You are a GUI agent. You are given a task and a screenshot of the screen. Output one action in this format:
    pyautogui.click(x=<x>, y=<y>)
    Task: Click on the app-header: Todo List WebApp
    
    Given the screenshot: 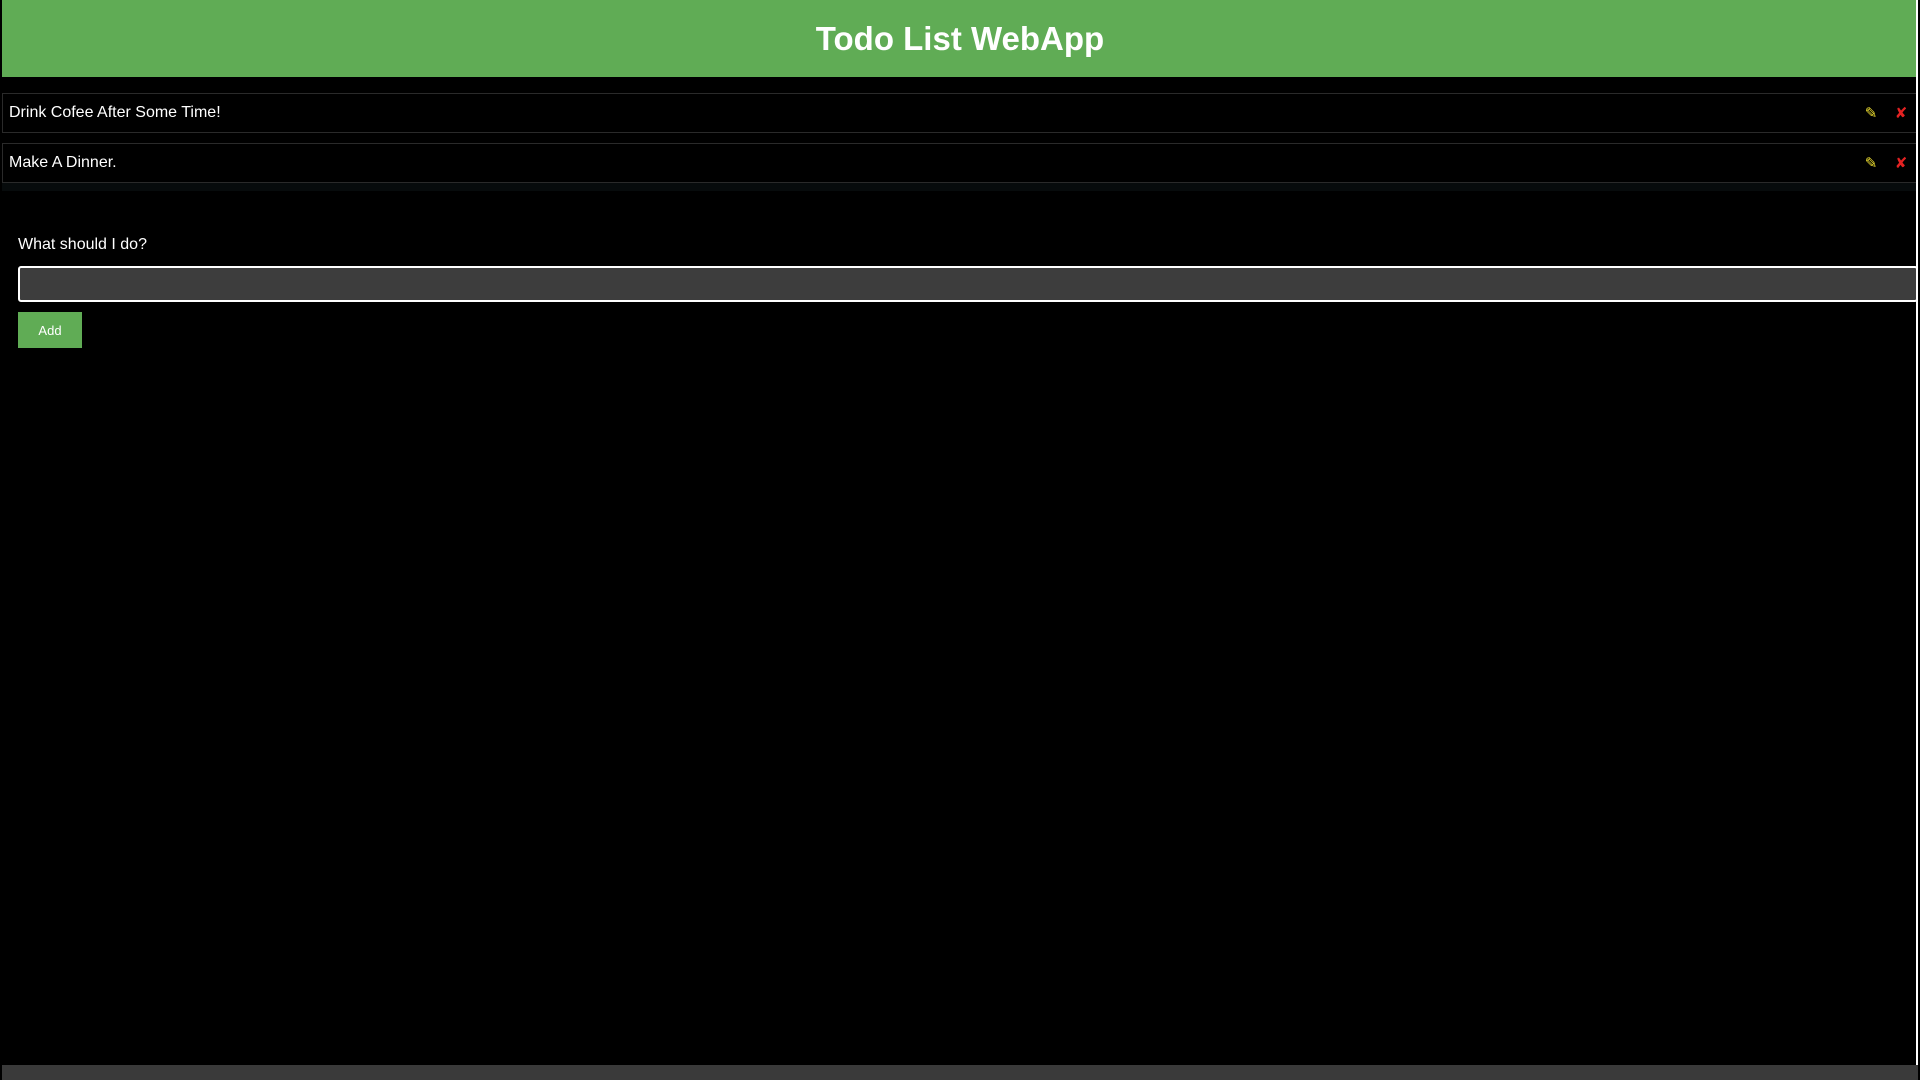 What is the action you would take?
    pyautogui.click(x=960, y=38)
    